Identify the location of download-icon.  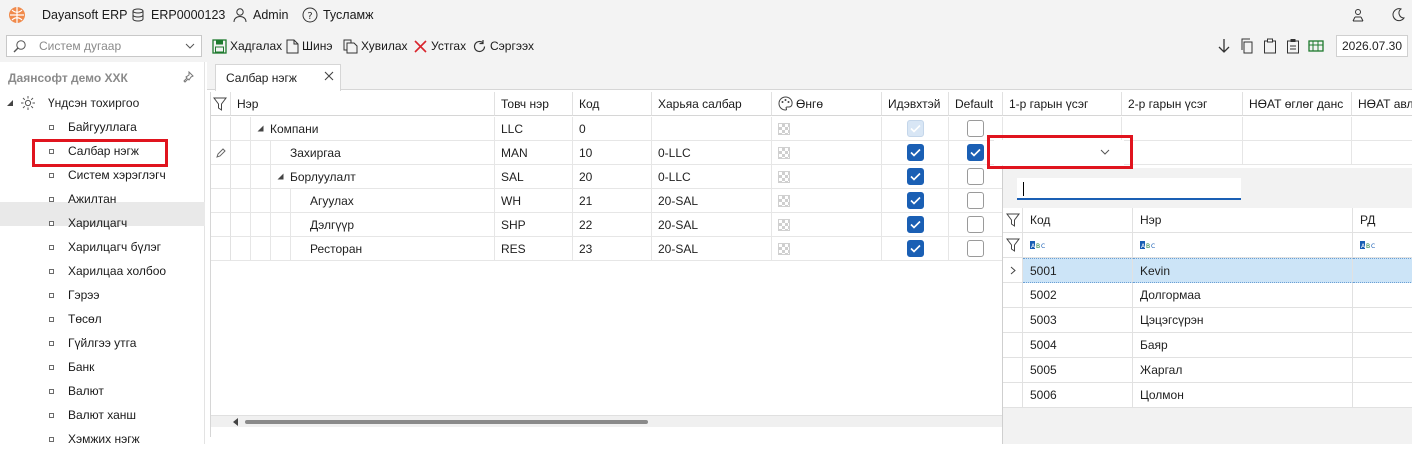
(1224, 46).